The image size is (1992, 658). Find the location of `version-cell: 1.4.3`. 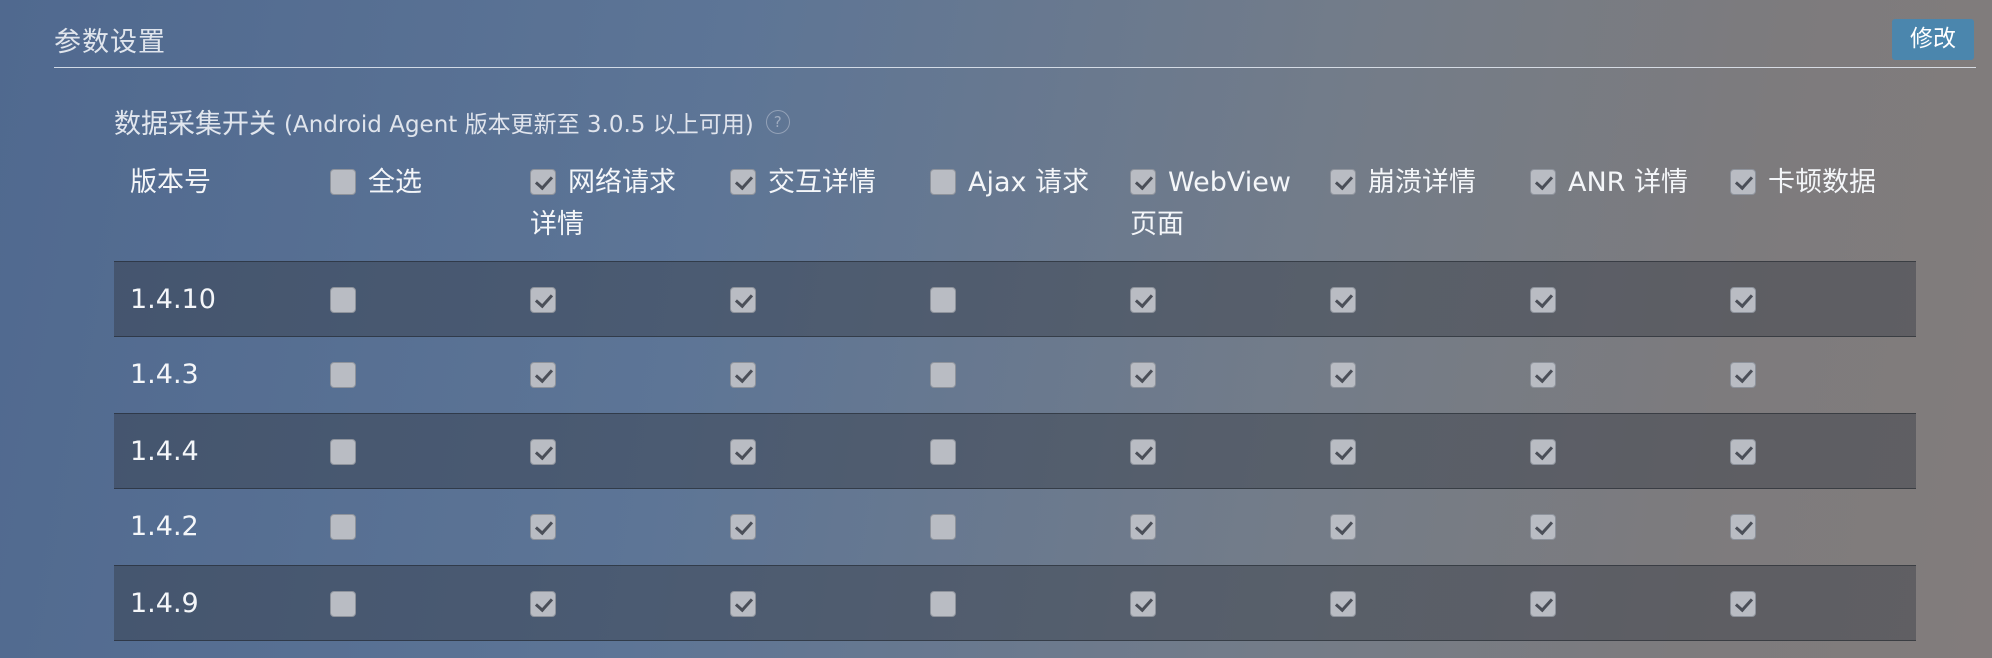

version-cell: 1.4.3 is located at coordinates (164, 374).